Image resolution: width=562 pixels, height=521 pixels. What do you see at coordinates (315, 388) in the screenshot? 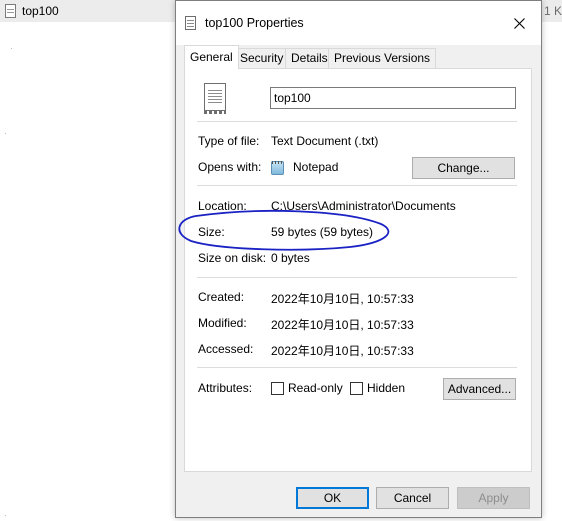
I see `read-only-label: Read-only` at bounding box center [315, 388].